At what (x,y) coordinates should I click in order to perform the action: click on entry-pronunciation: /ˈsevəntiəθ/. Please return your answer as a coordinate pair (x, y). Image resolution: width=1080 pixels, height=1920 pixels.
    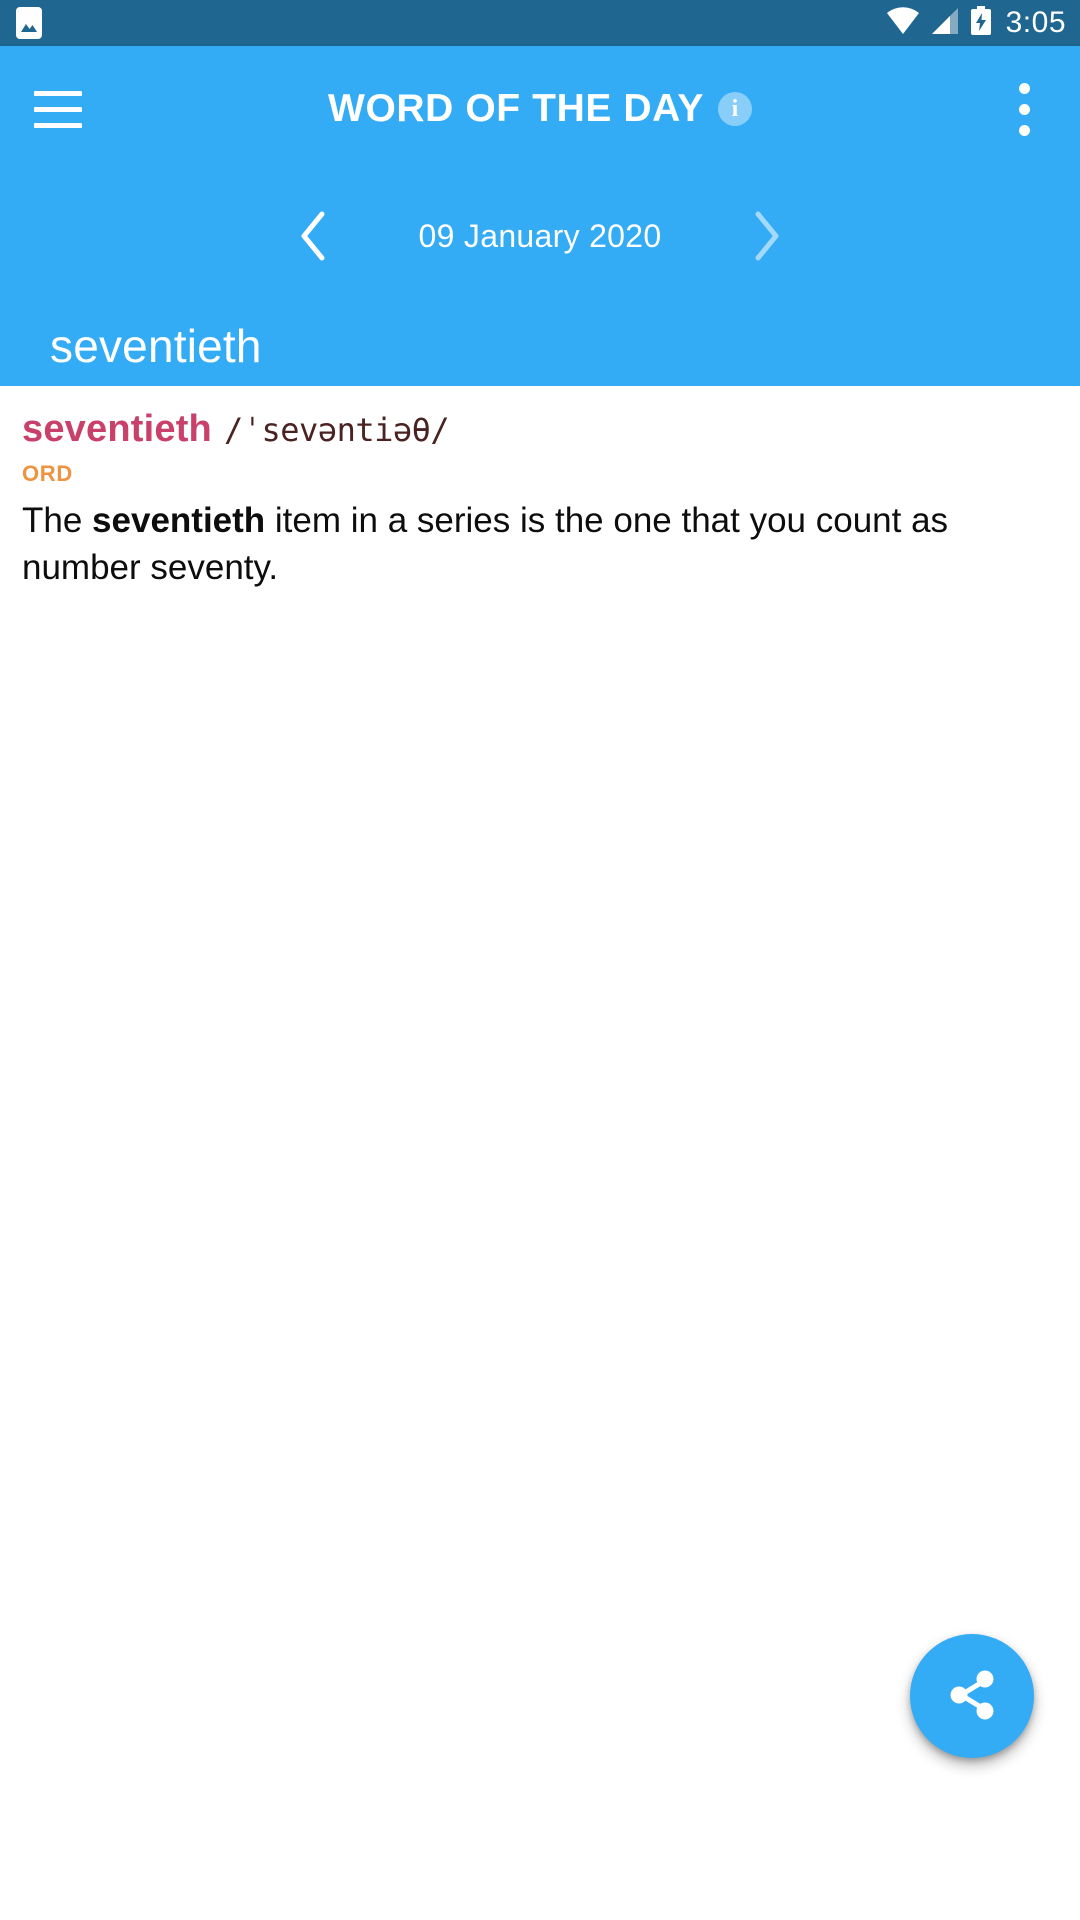
    Looking at the image, I should click on (336, 430).